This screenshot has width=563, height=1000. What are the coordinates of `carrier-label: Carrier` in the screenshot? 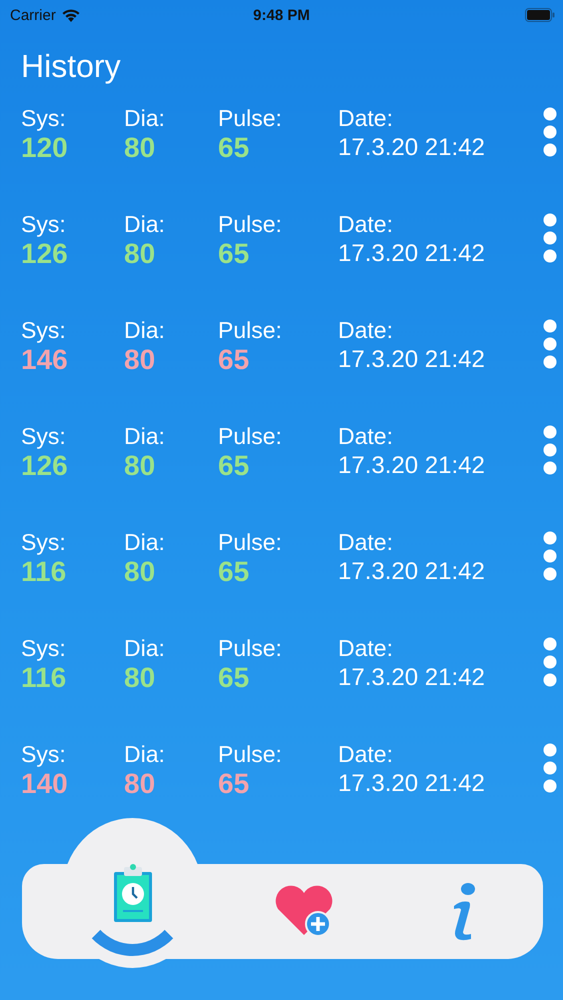 It's located at (33, 15).